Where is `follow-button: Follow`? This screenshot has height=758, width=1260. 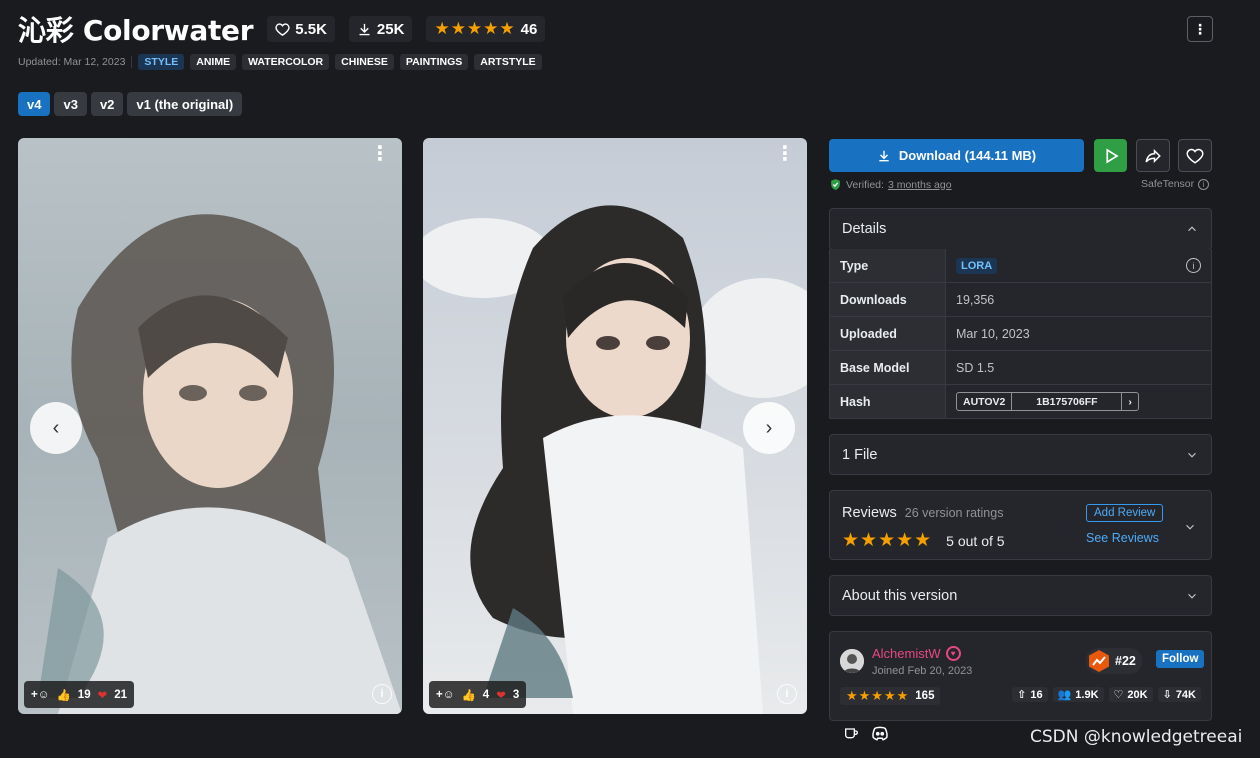 follow-button: Follow is located at coordinates (1180, 659).